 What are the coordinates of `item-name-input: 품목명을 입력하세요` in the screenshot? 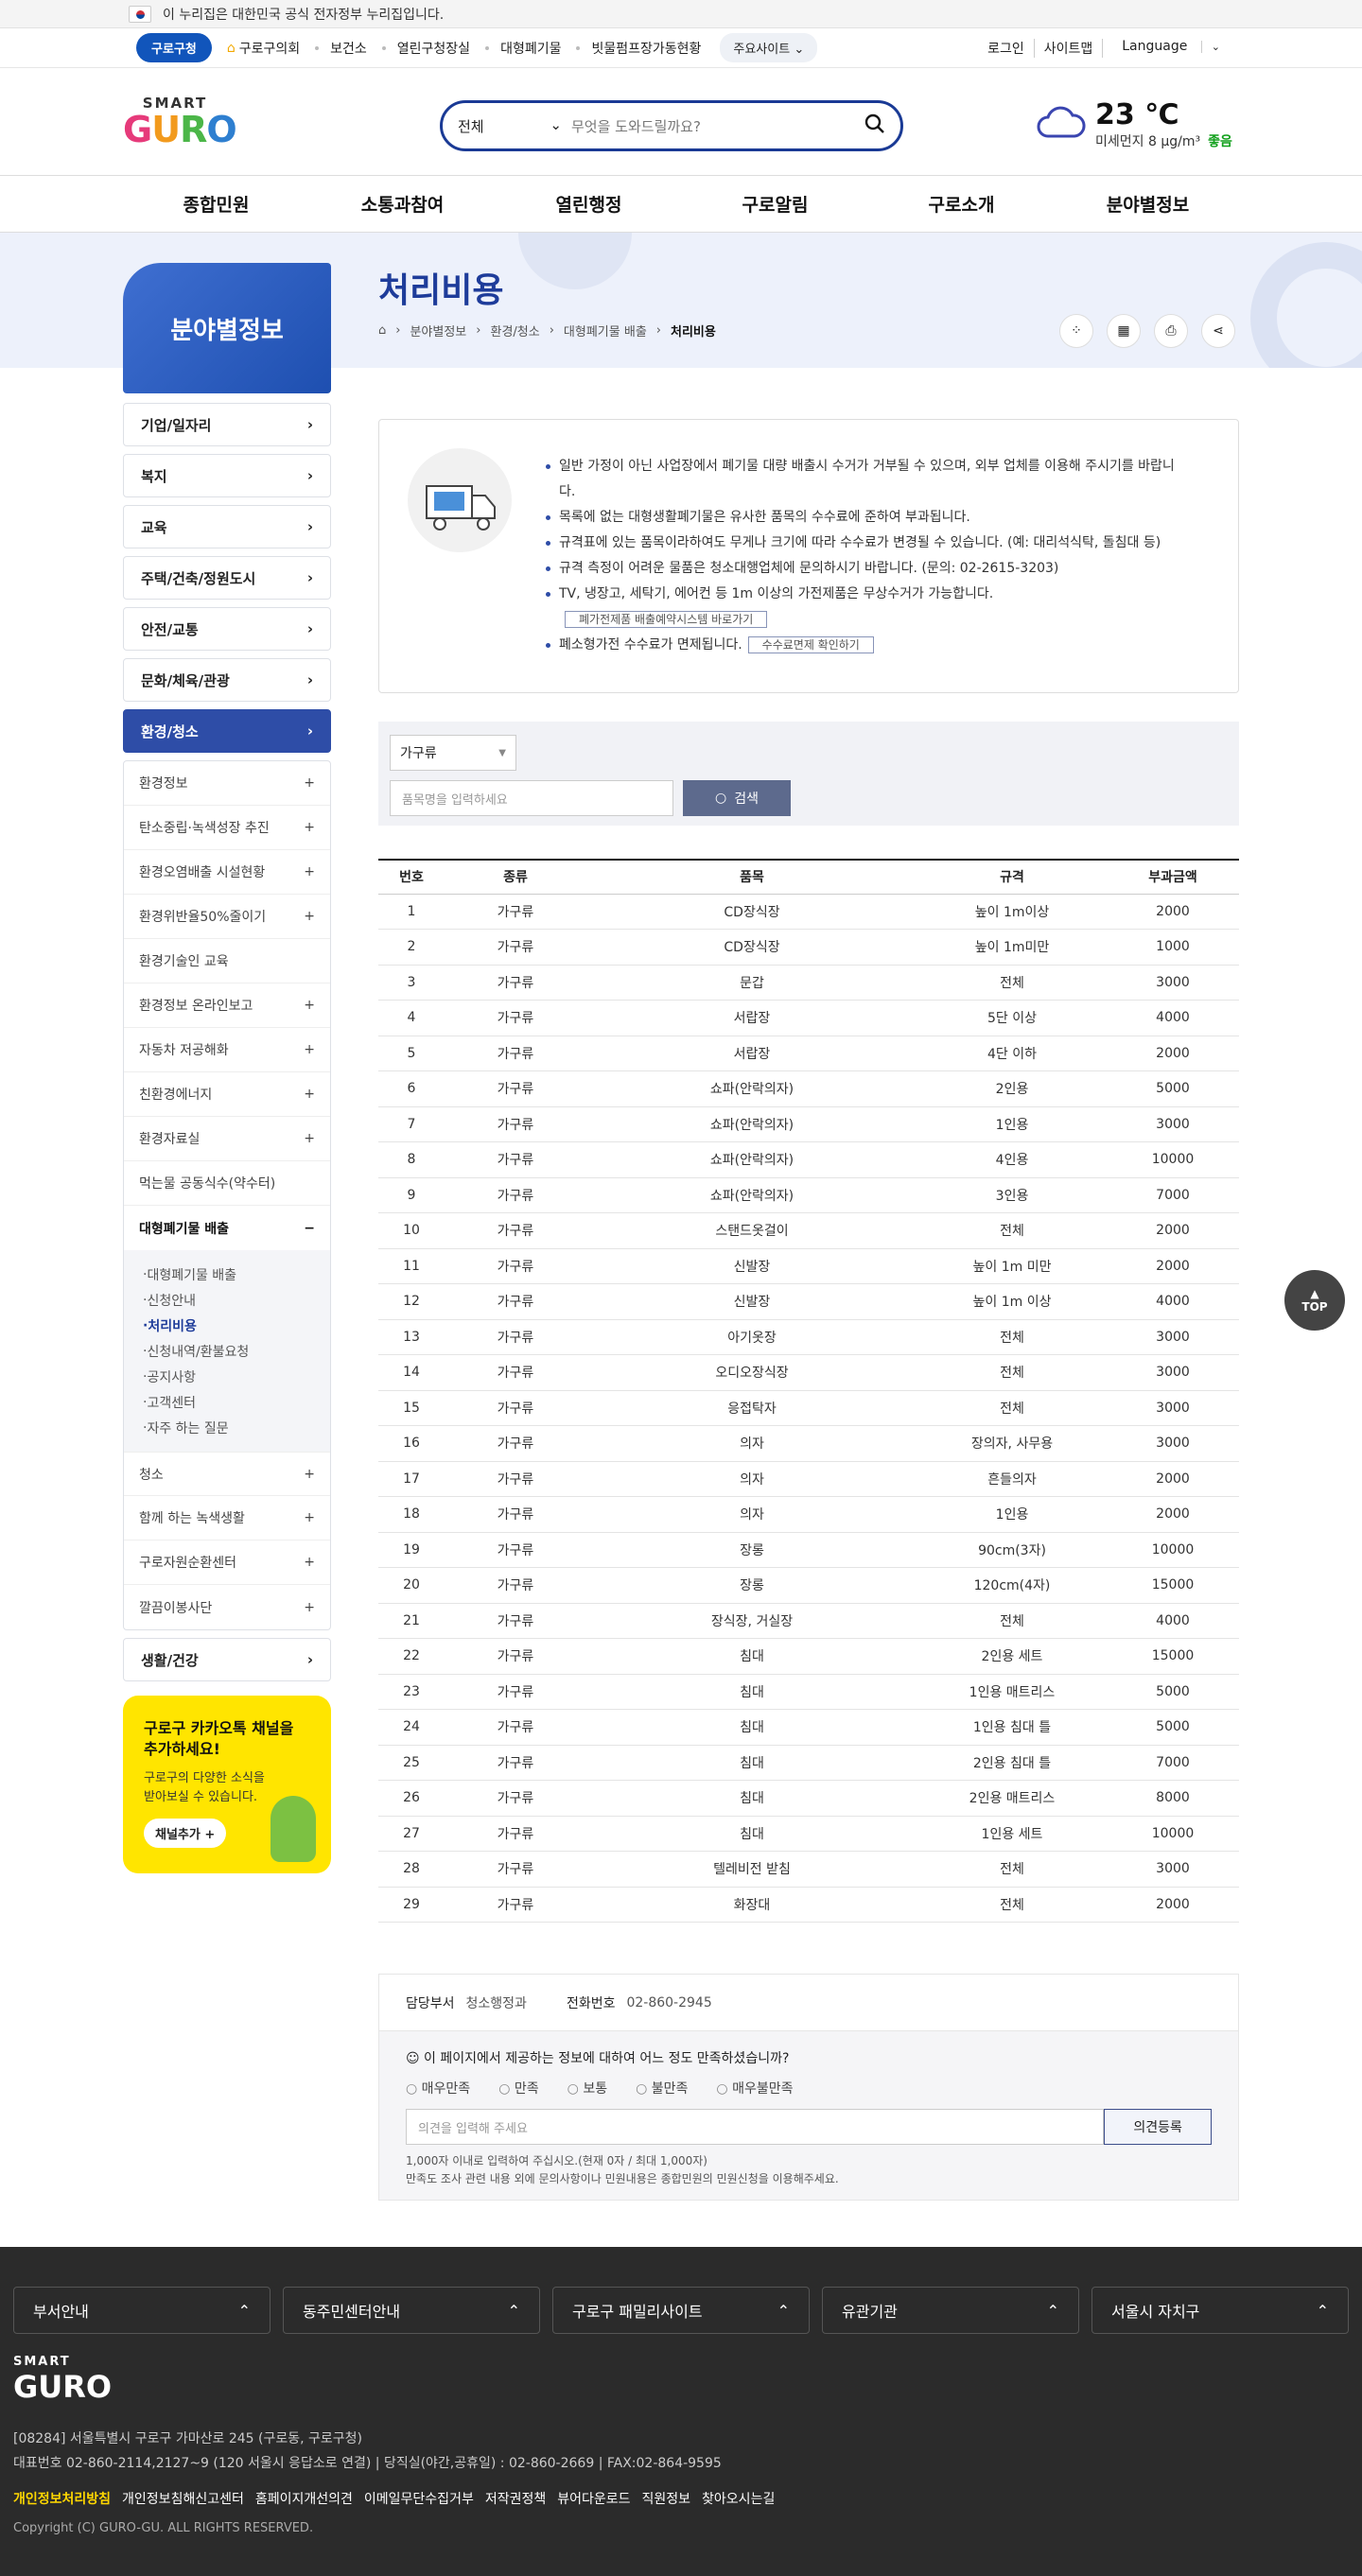 It's located at (531, 798).